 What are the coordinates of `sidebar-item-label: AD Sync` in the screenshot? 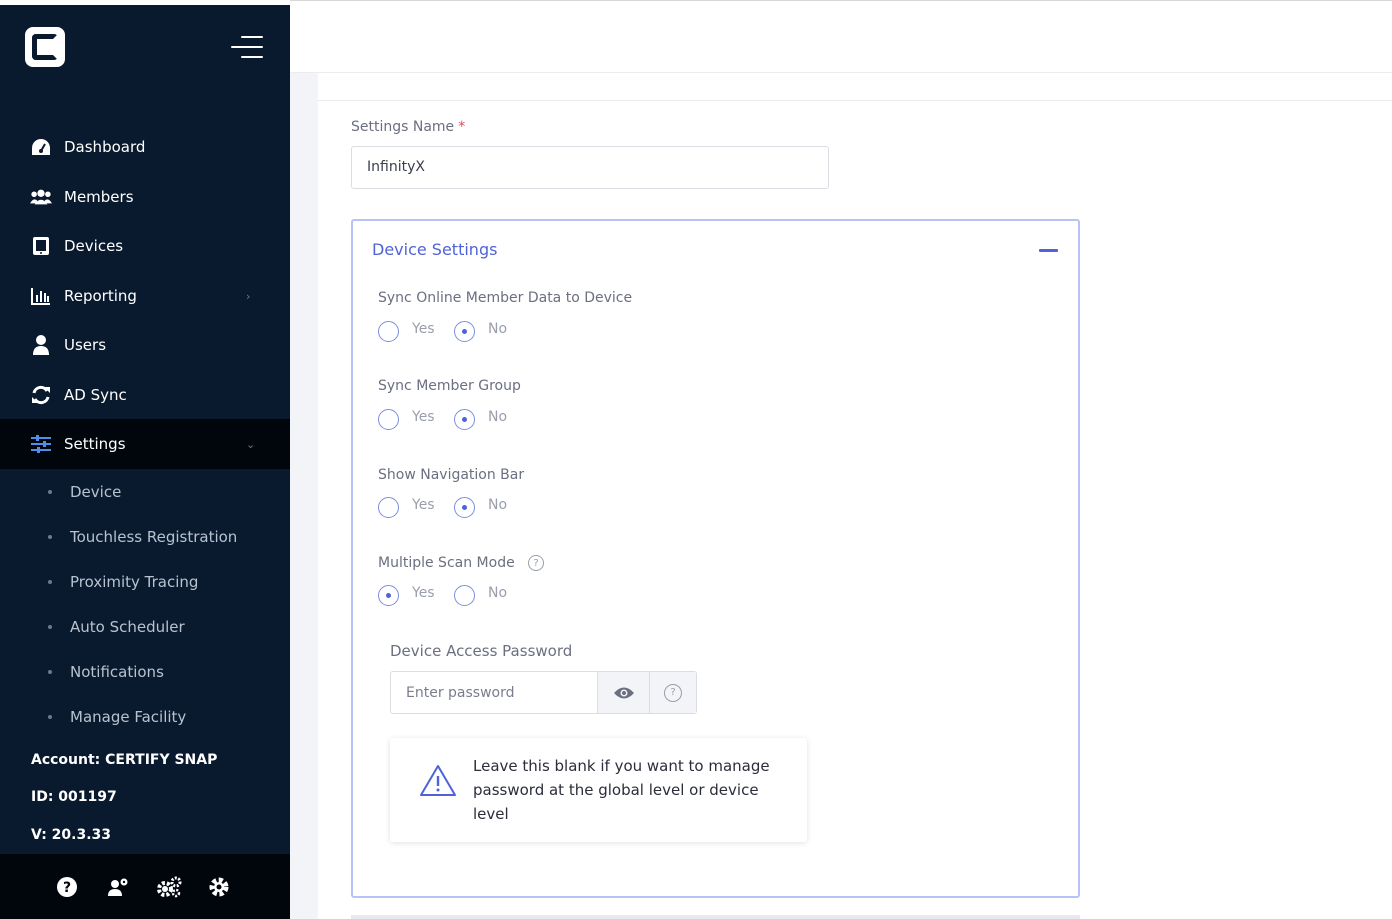 It's located at (95, 395).